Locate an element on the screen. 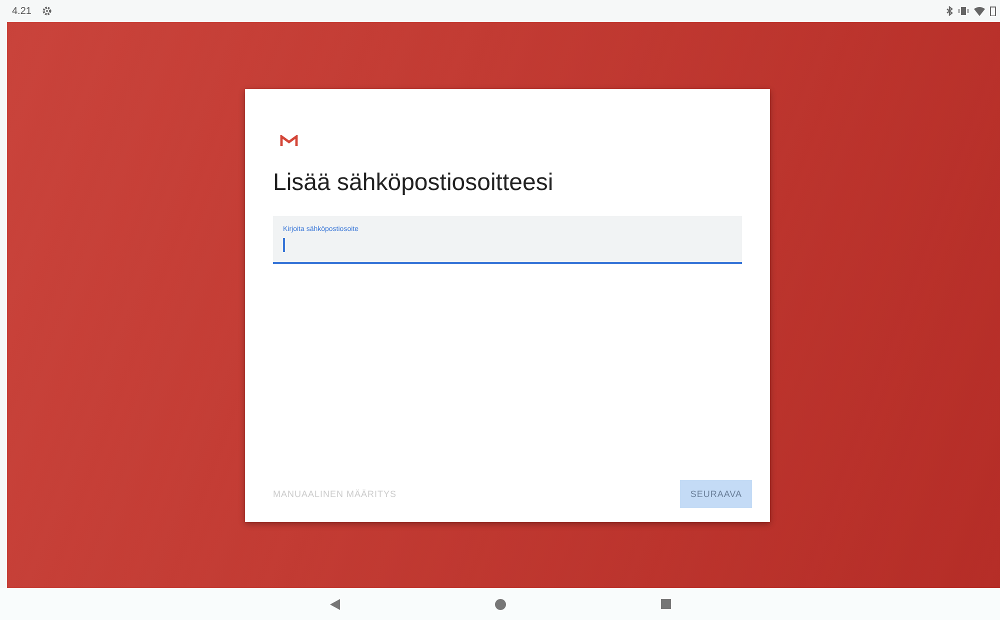 Image resolution: width=1000 pixels, height=620 pixels. settings-icon is located at coordinates (47, 11).